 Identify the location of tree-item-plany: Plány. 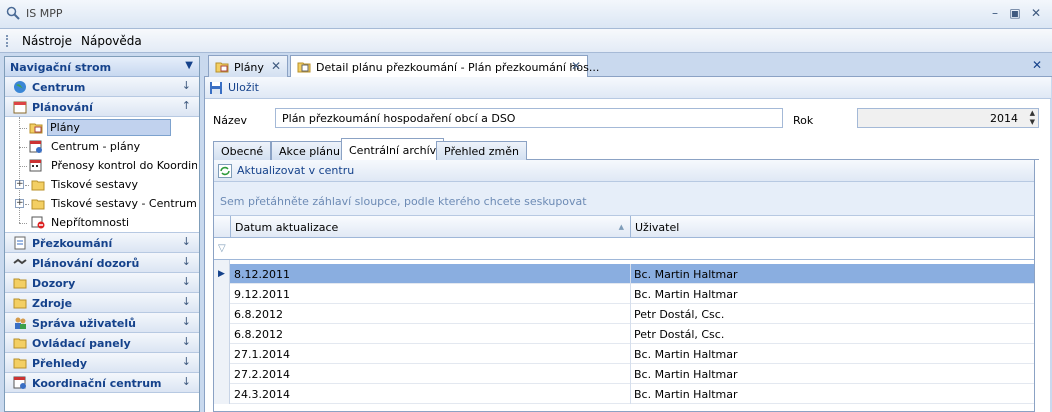
(102, 127).